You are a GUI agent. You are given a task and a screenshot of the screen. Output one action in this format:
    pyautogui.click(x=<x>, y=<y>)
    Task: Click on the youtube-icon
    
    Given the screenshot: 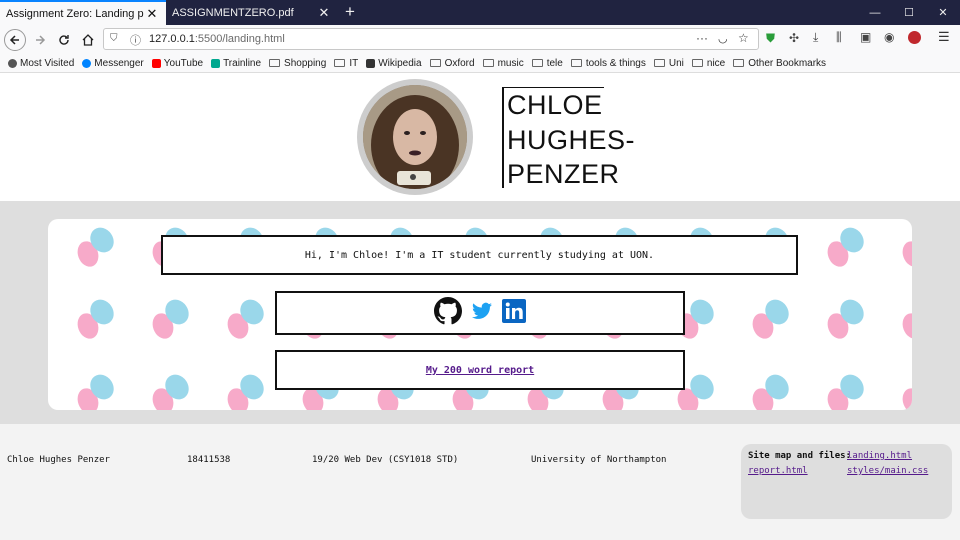 What is the action you would take?
    pyautogui.click(x=156, y=63)
    